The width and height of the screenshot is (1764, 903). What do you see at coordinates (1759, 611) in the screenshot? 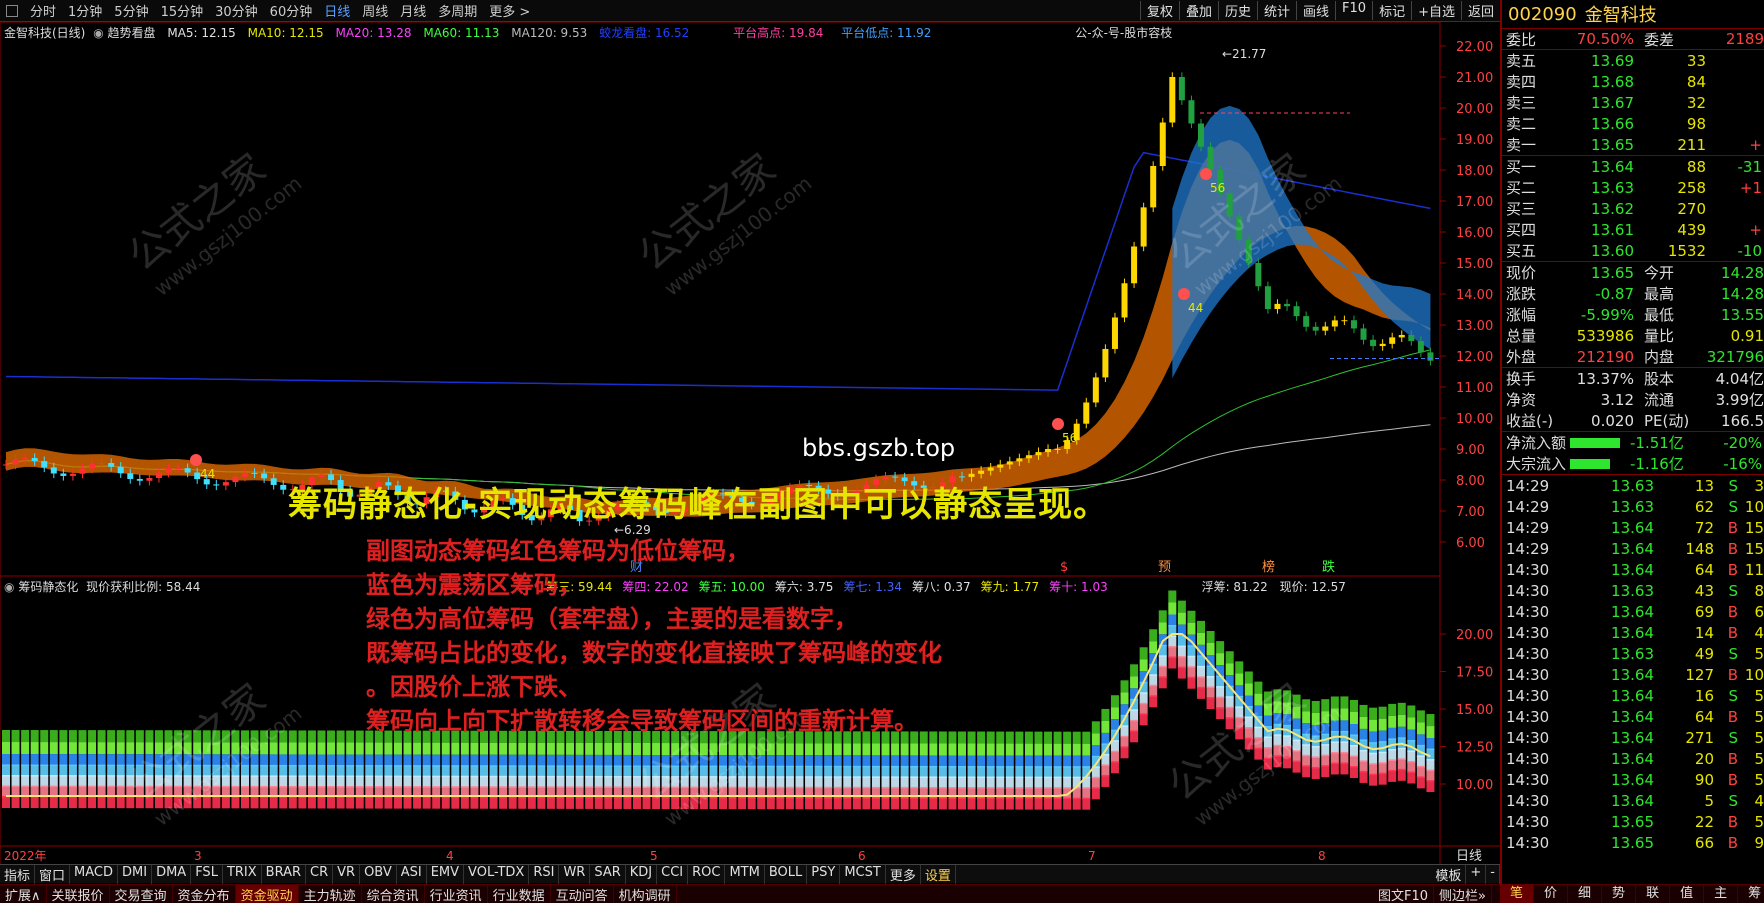
I see `tick-count: 6` at bounding box center [1759, 611].